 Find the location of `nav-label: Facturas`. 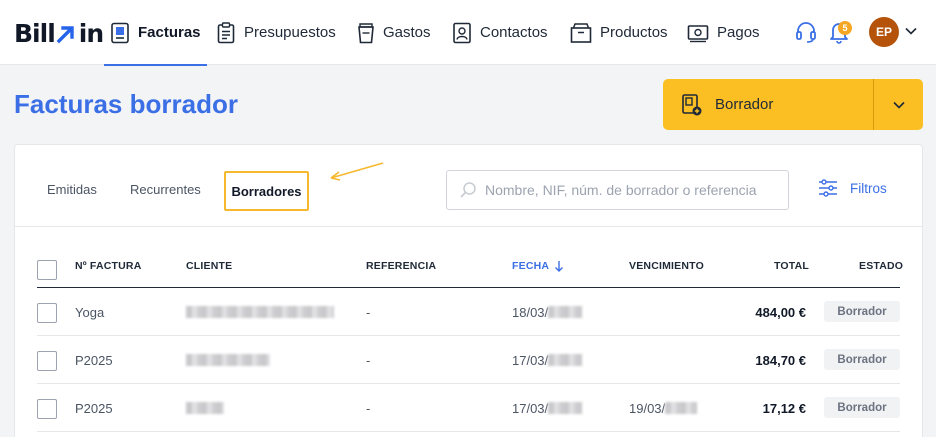

nav-label: Facturas is located at coordinates (169, 32).